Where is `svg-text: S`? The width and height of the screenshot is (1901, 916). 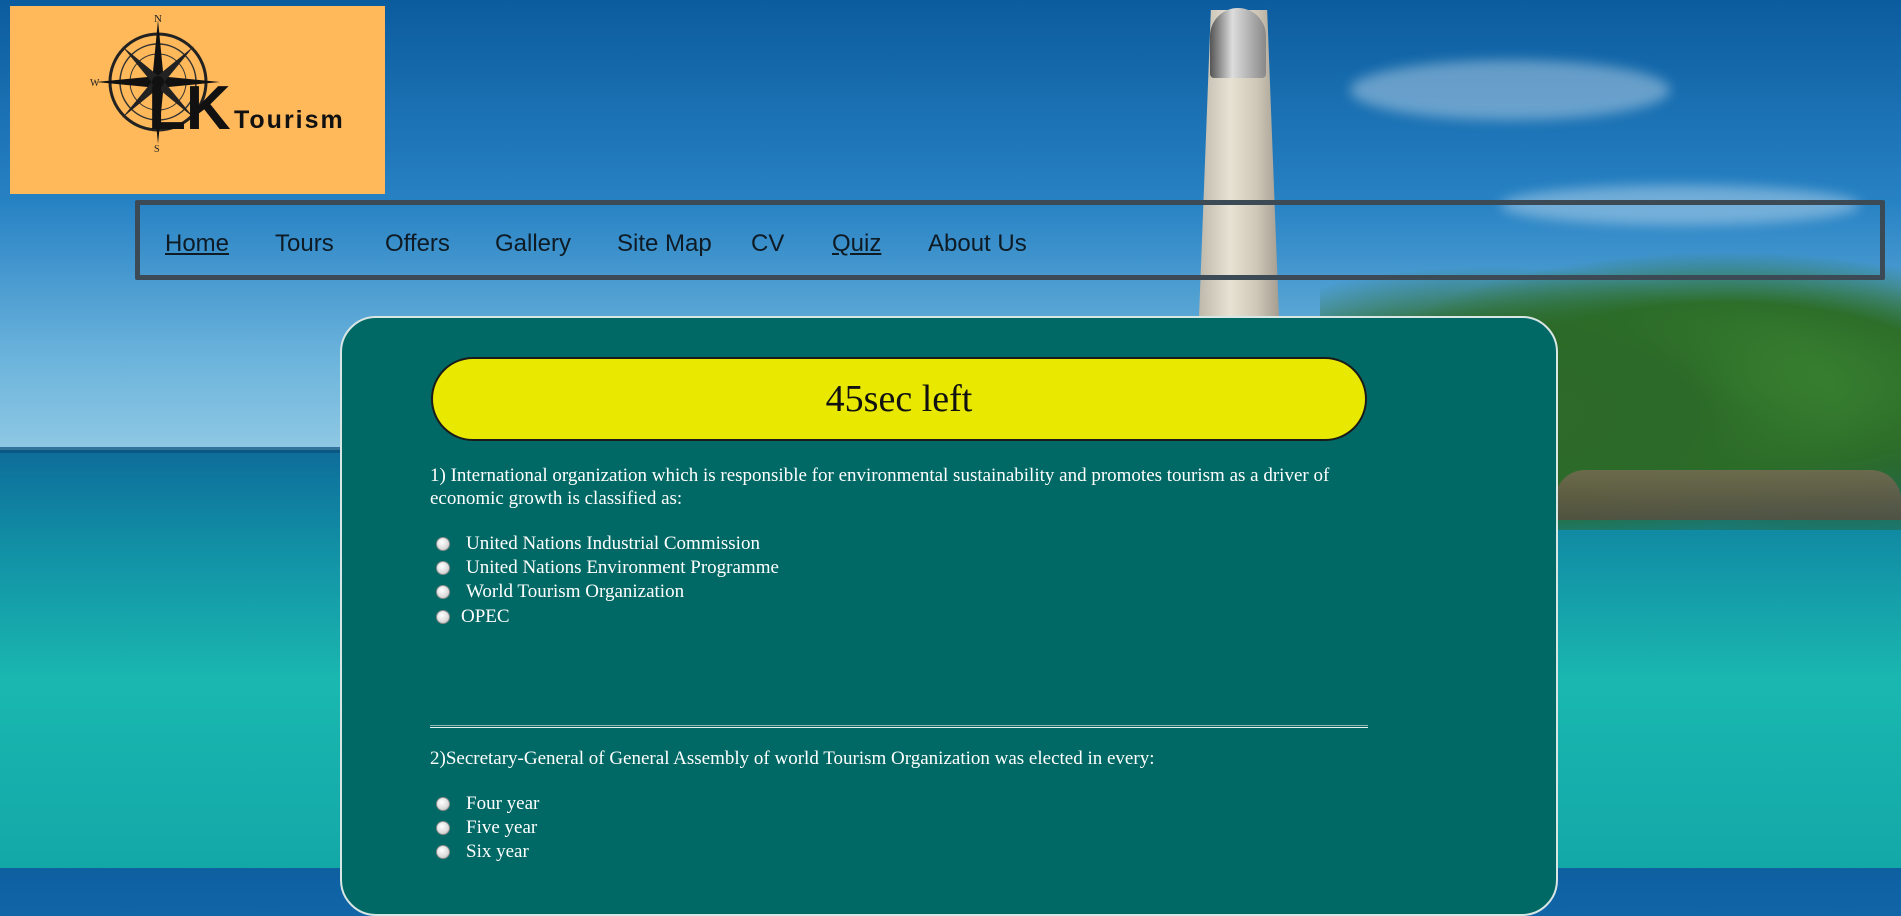 svg-text: S is located at coordinates (157, 149).